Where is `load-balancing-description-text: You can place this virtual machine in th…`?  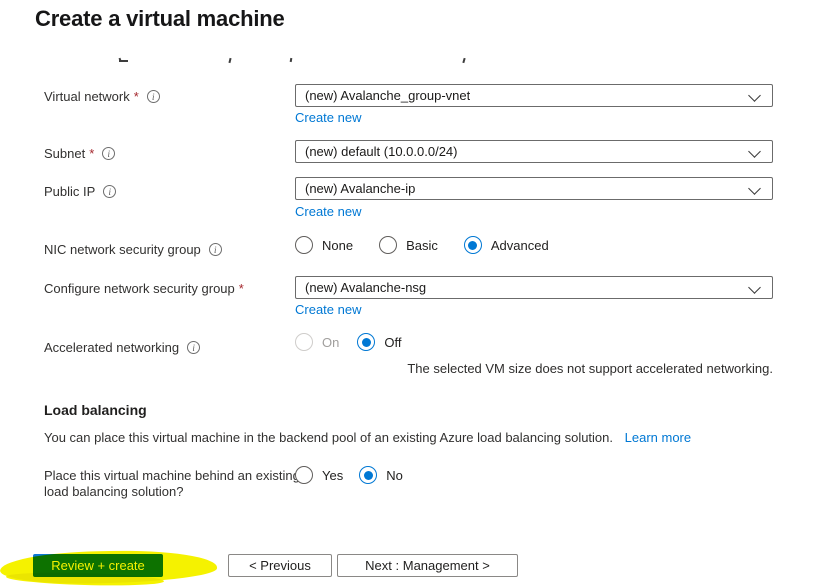 load-balancing-description-text: You can place this virtual machine in th… is located at coordinates (329, 437).